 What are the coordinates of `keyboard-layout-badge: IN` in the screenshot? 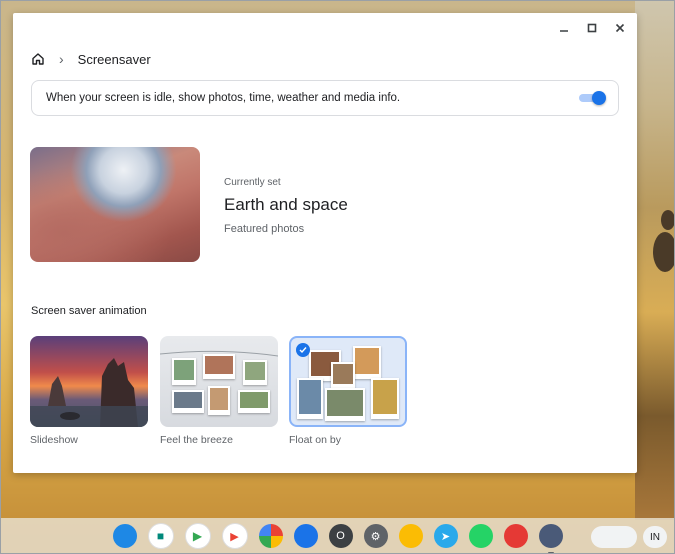 It's located at (655, 537).